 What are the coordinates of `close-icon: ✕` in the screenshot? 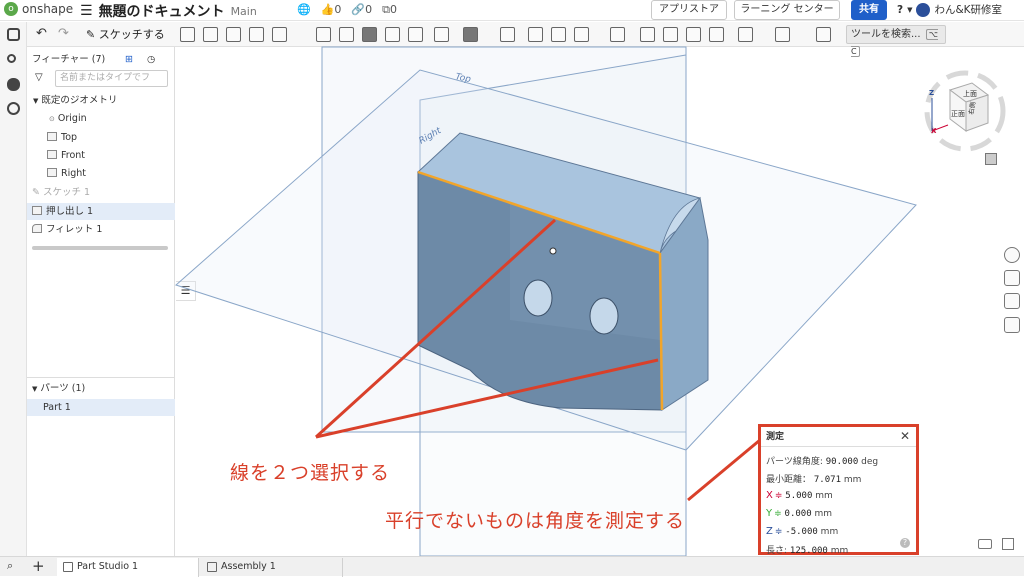 It's located at (905, 436).